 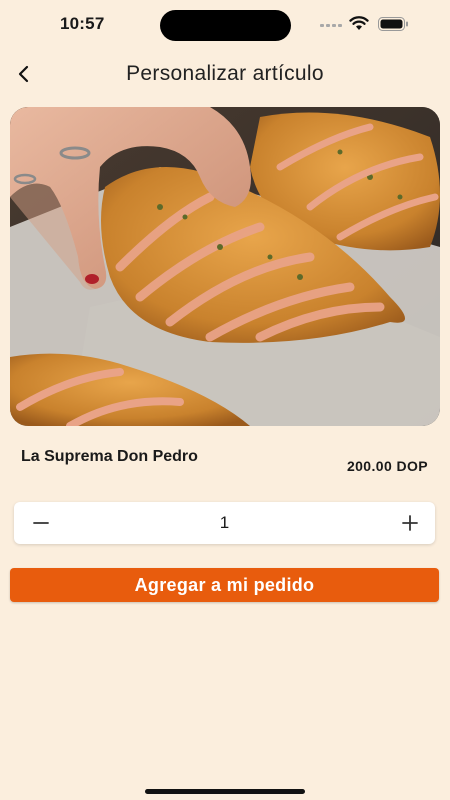 I want to click on cellular-signal-icon, so click(x=331, y=25).